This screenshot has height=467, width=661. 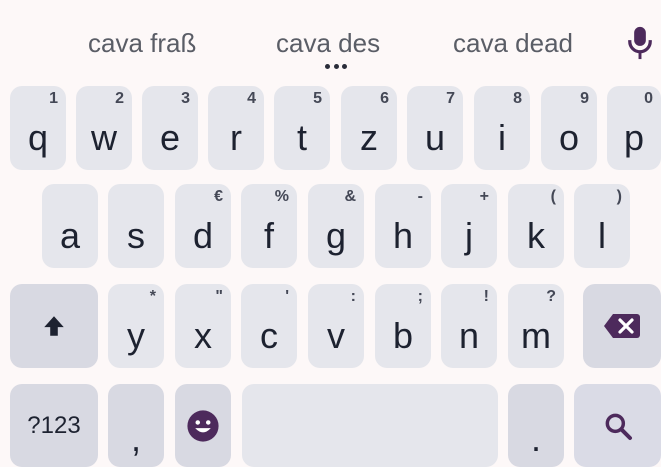 I want to click on backspace-icon, so click(x=622, y=326).